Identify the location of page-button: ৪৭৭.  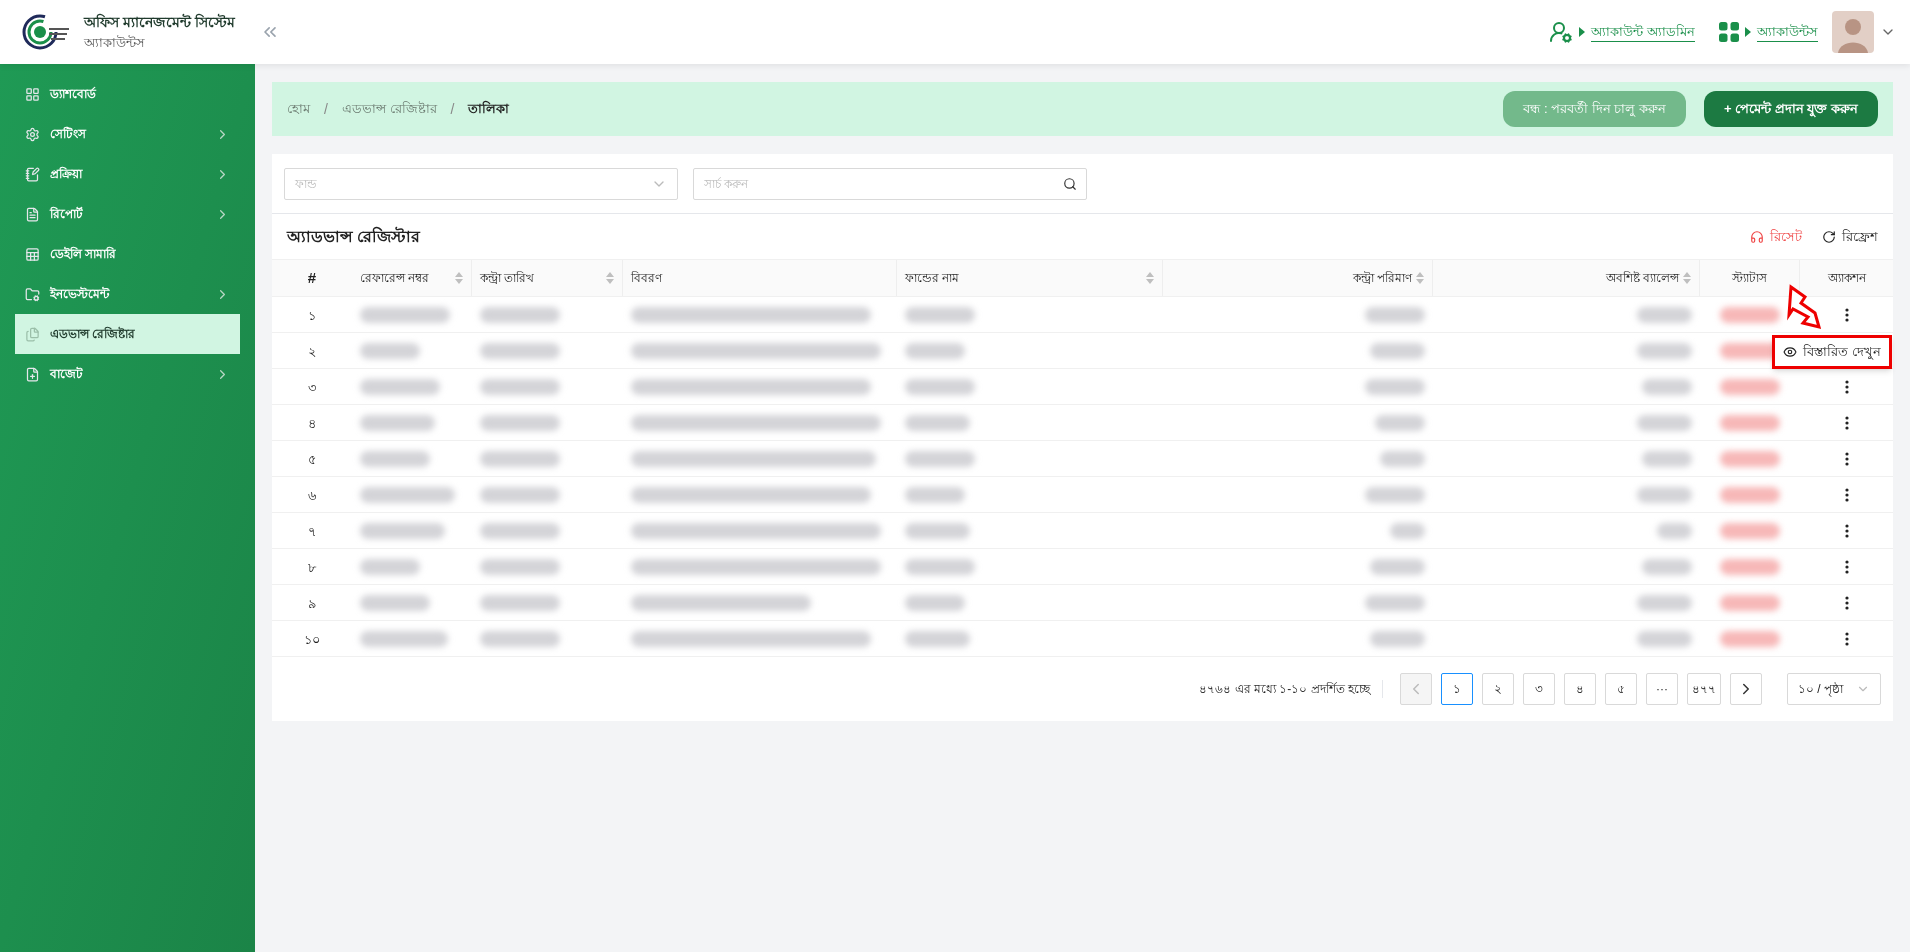
(1704, 689).